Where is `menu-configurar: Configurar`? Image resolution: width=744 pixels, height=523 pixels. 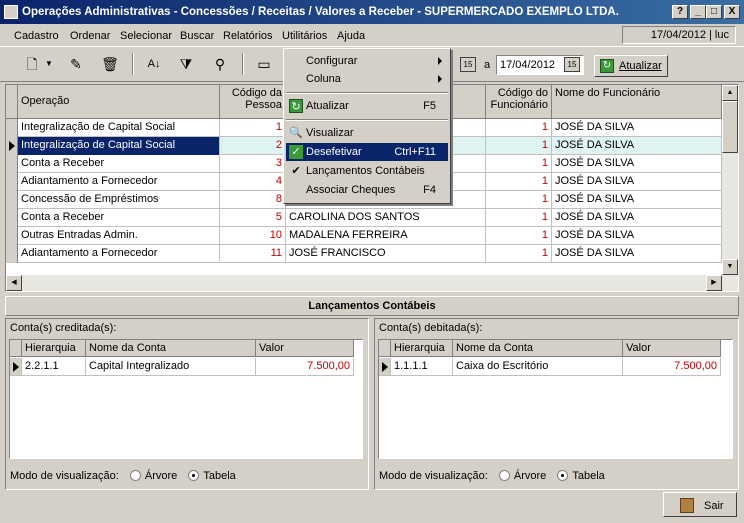 menu-configurar: Configurar is located at coordinates (367, 61).